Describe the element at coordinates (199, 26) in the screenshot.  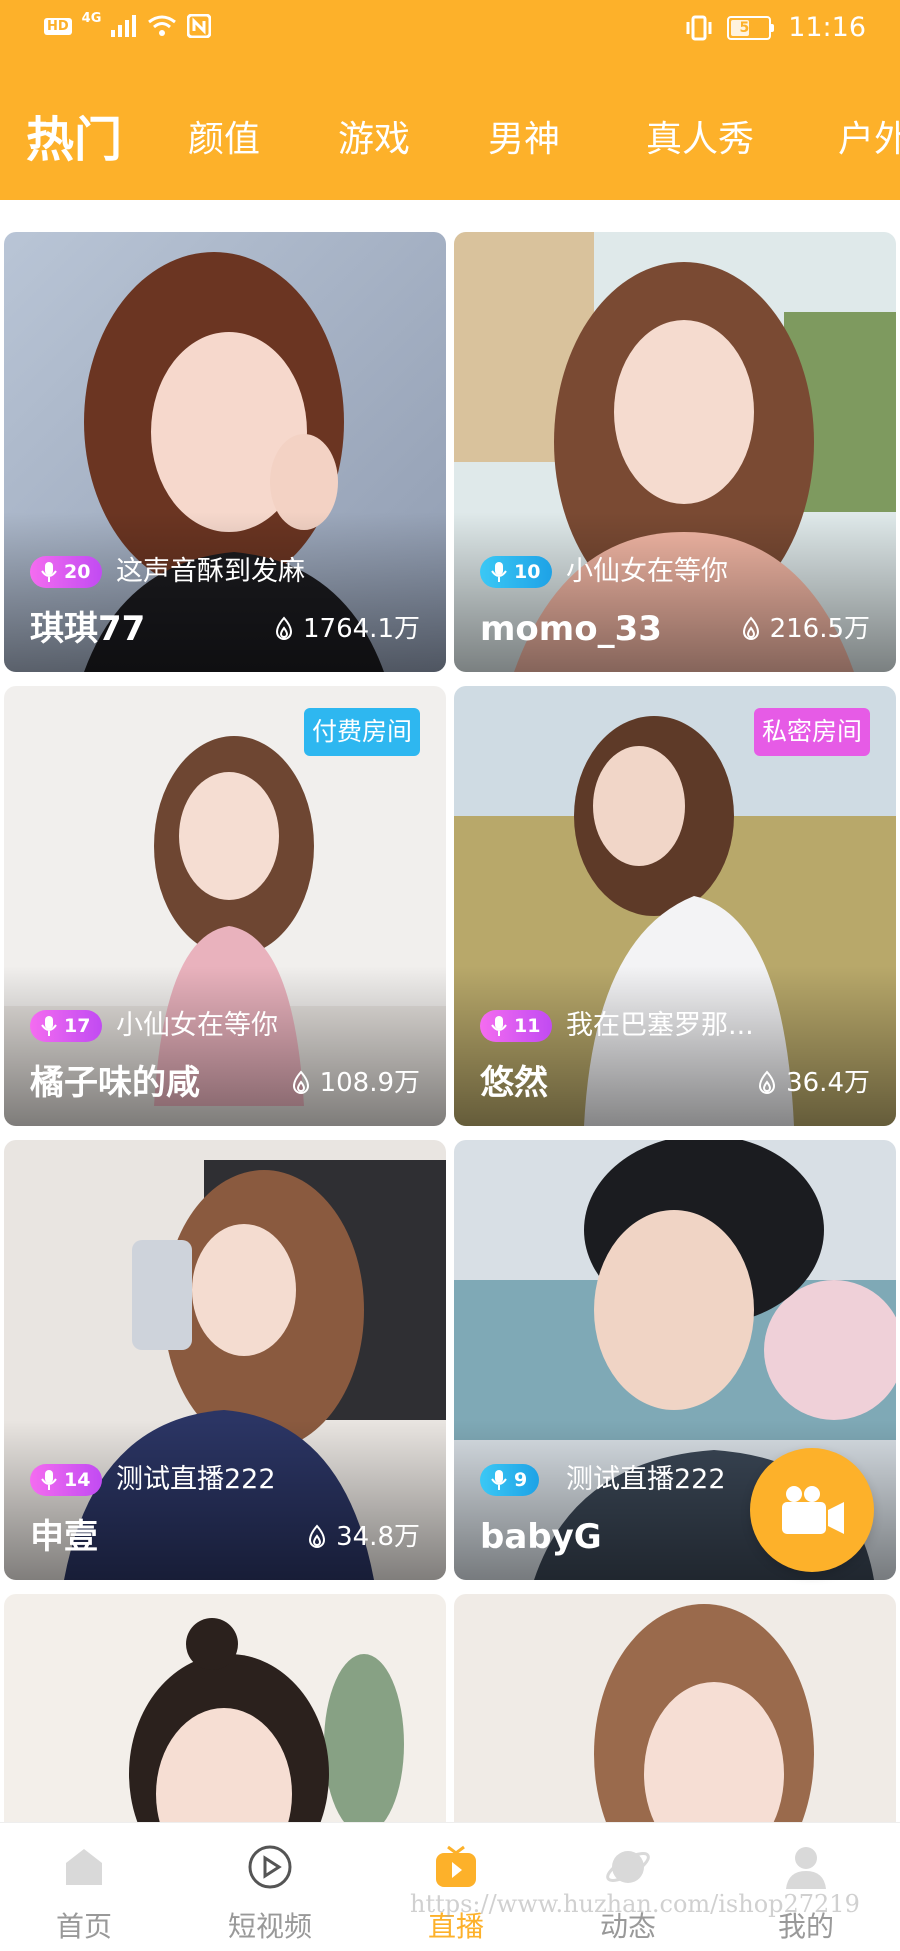
I see `nfc-icon` at that location.